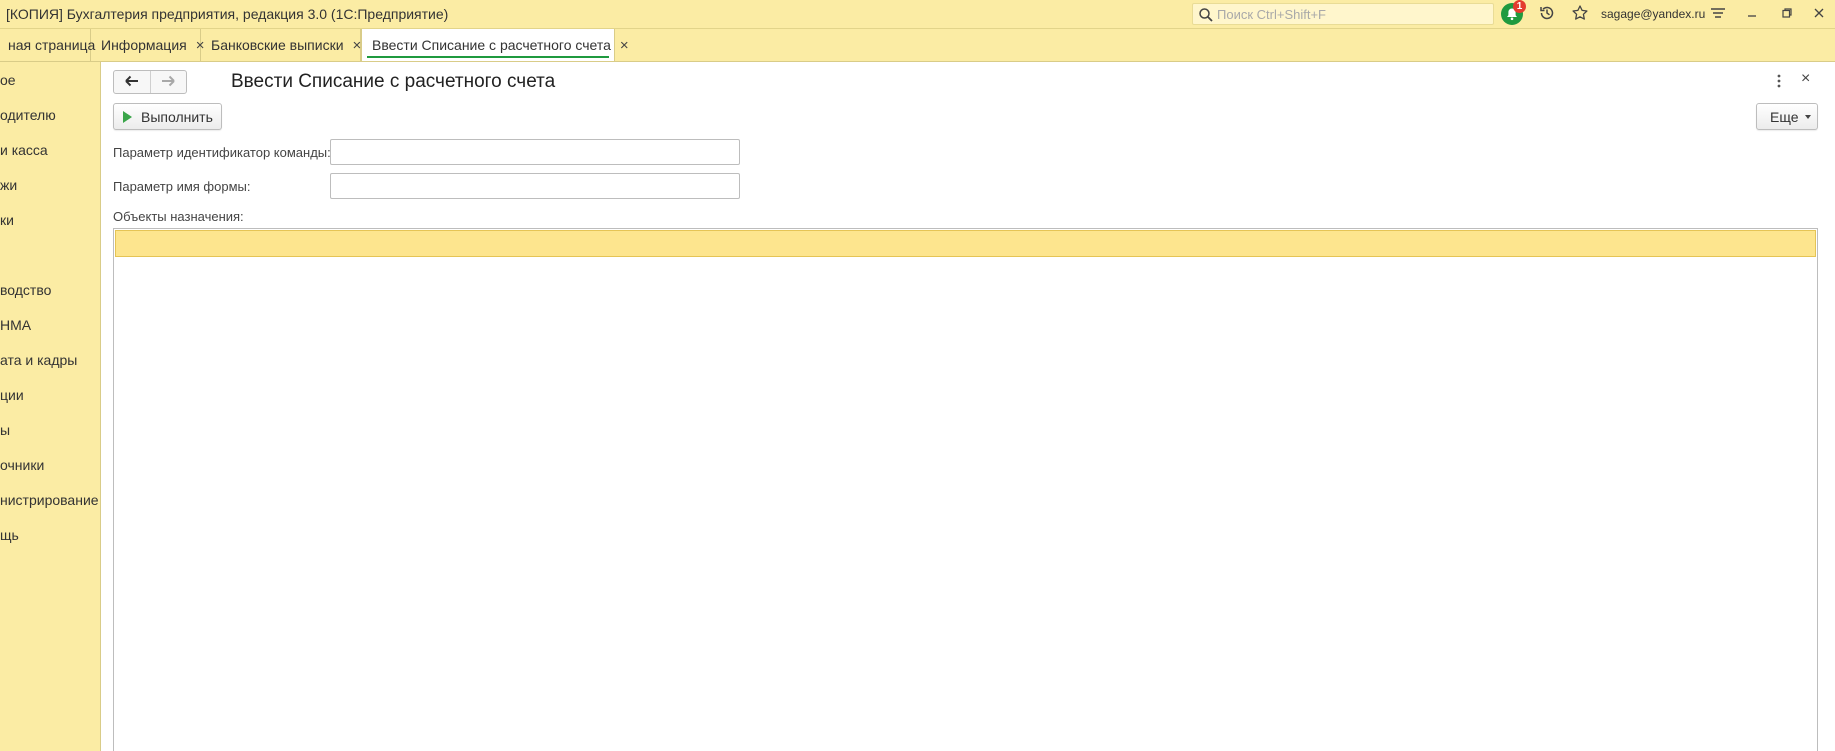 The width and height of the screenshot is (1835, 751). Describe the element at coordinates (1343, 14) in the screenshot. I see `global-search: Поиск Ctrl+Shift+F` at that location.